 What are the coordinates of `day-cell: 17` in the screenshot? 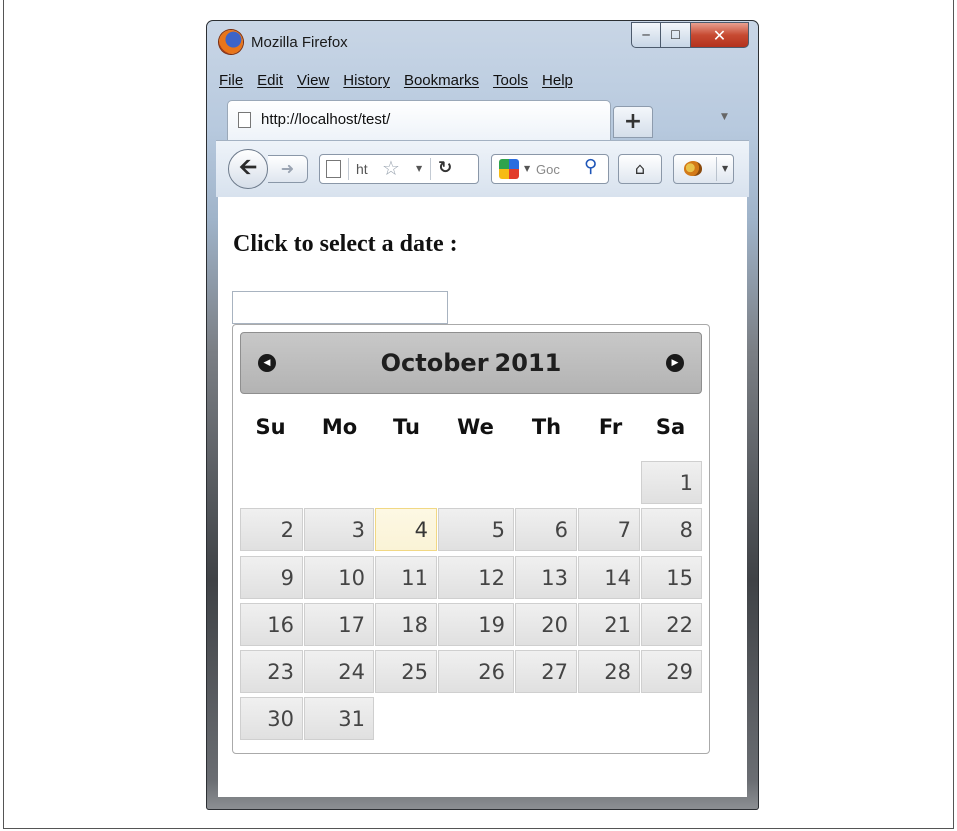 It's located at (339, 624).